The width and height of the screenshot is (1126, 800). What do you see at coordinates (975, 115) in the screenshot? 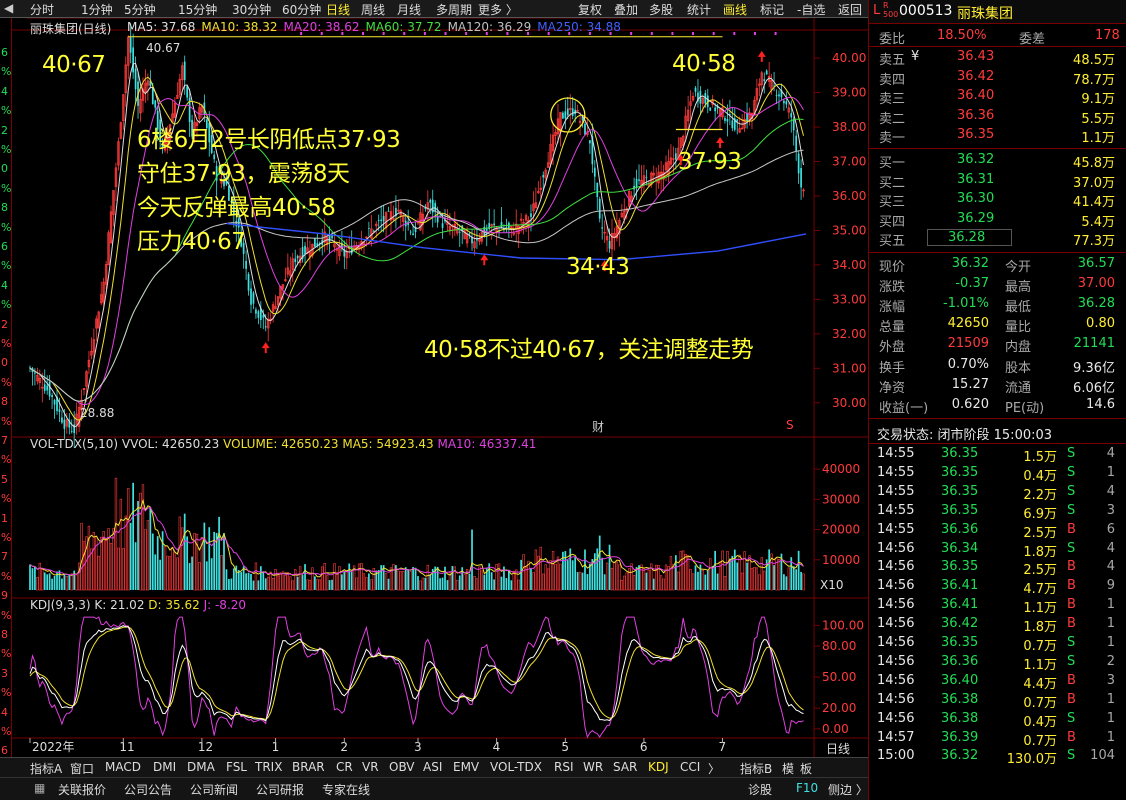
I see `sell-price: 36.36` at bounding box center [975, 115].